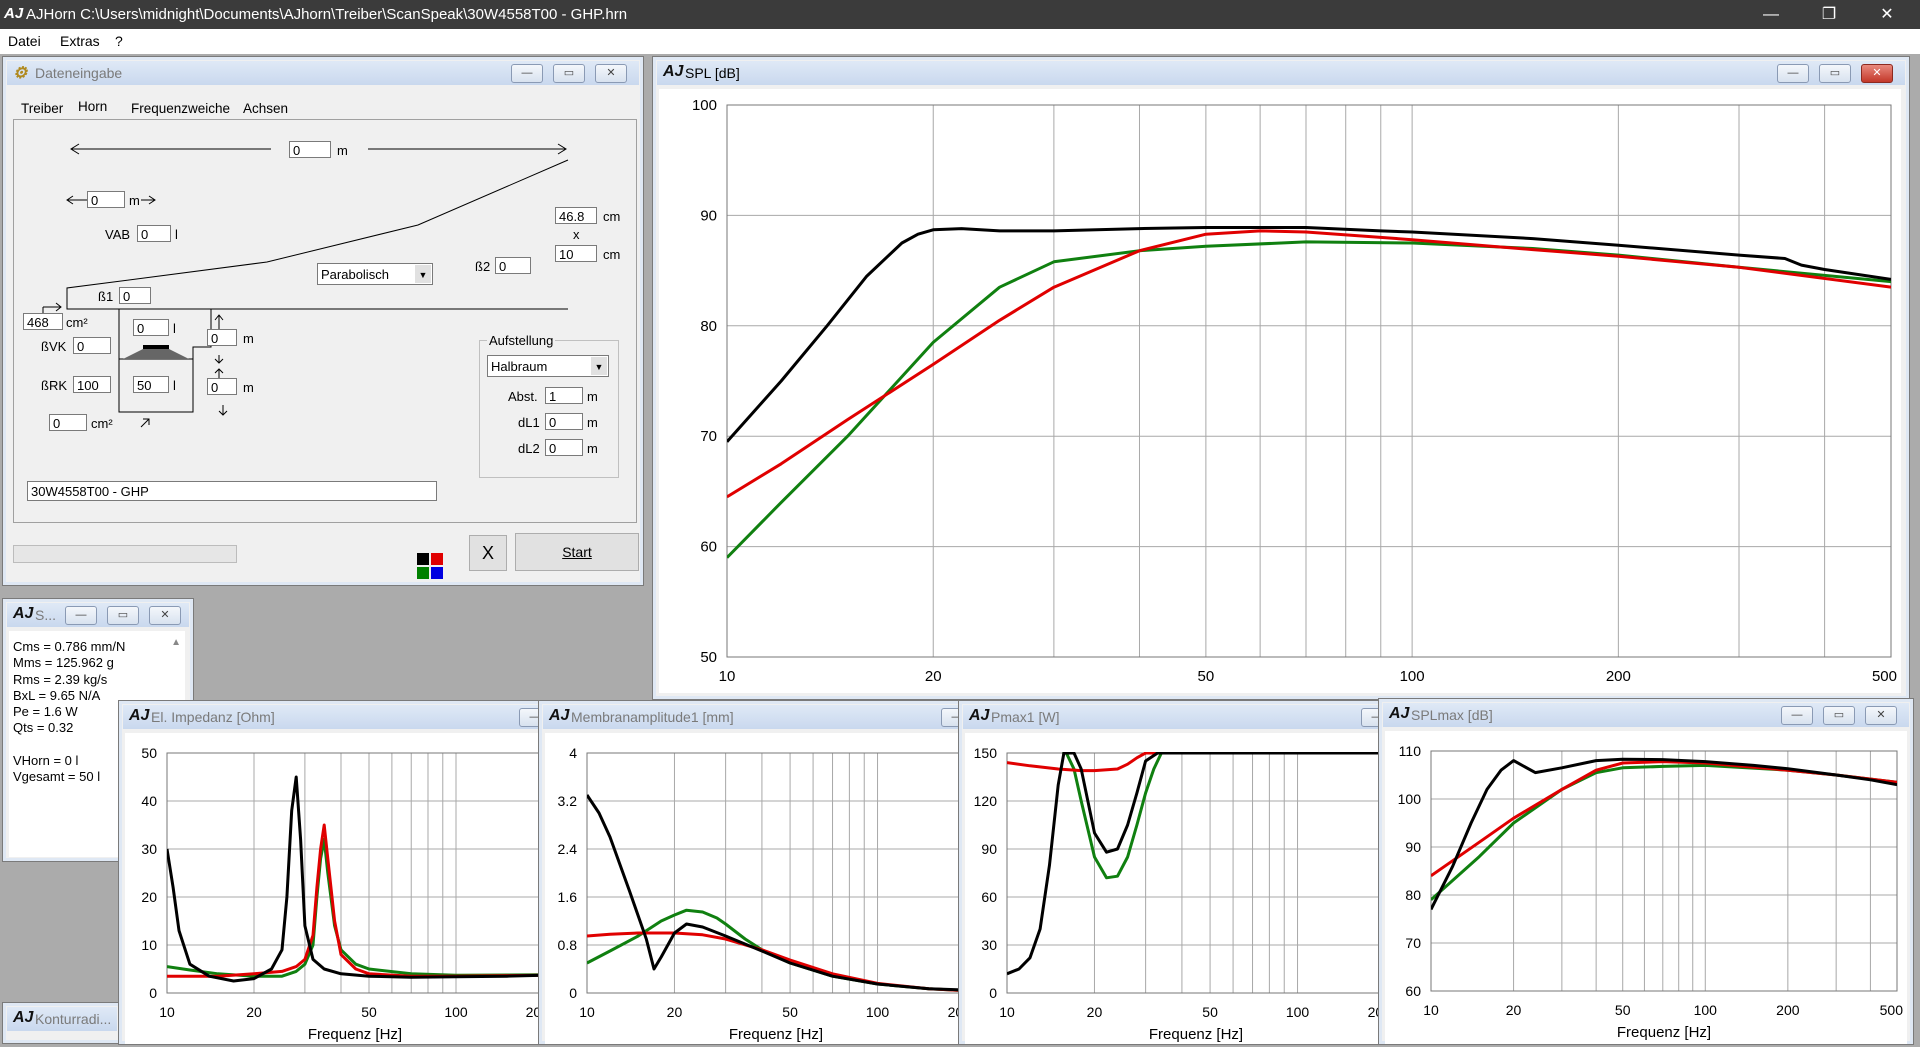  Describe the element at coordinates (135, 295) in the screenshot. I see `b1-input: 0` at that location.